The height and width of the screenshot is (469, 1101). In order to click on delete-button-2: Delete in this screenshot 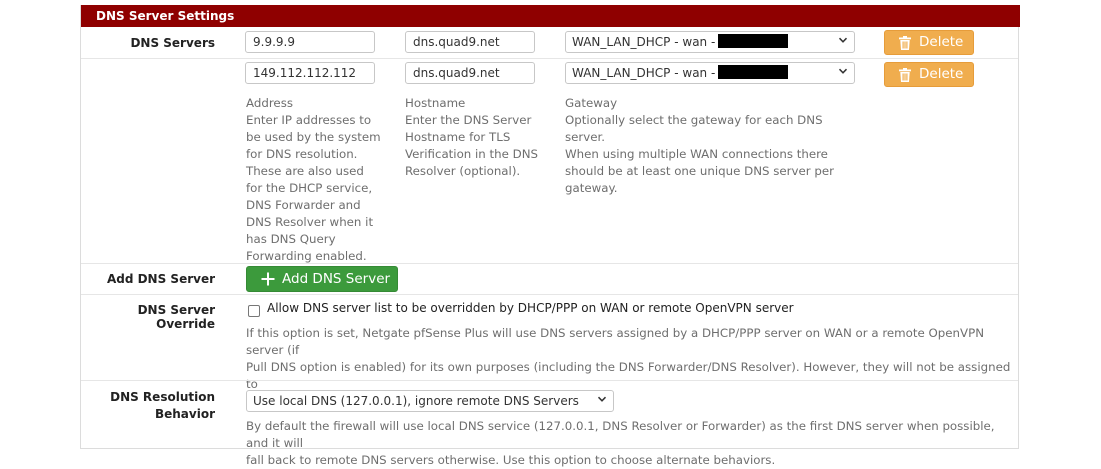, I will do `click(929, 74)`.